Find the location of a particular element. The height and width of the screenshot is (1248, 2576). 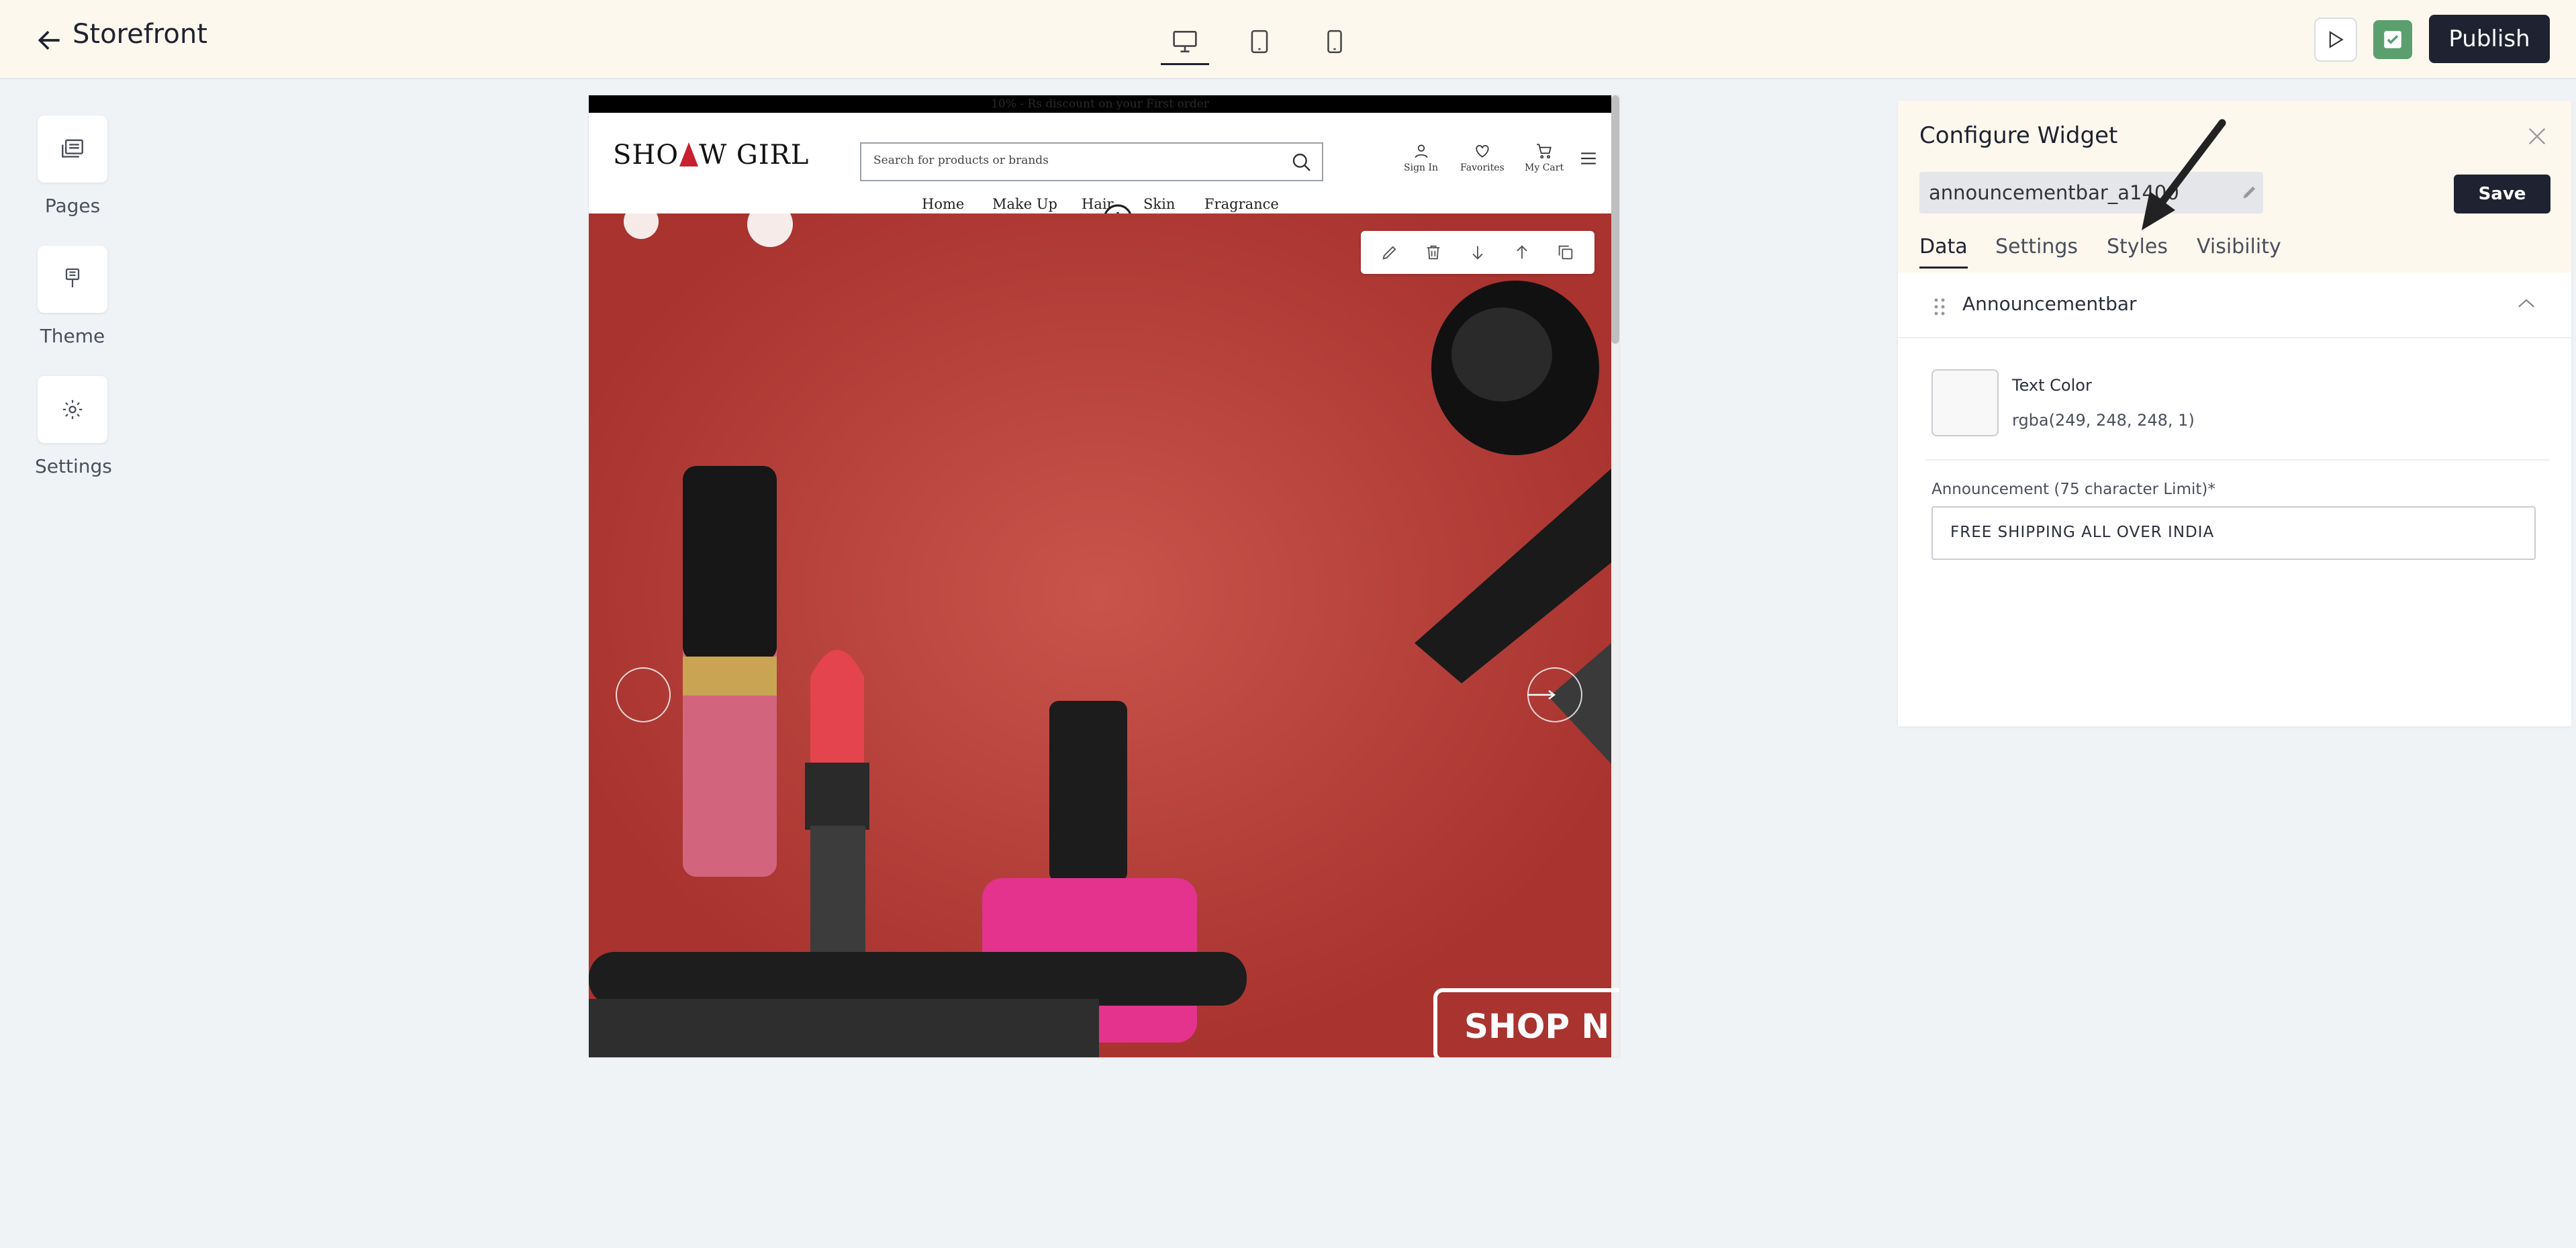

check-icon is located at coordinates (2392, 39).